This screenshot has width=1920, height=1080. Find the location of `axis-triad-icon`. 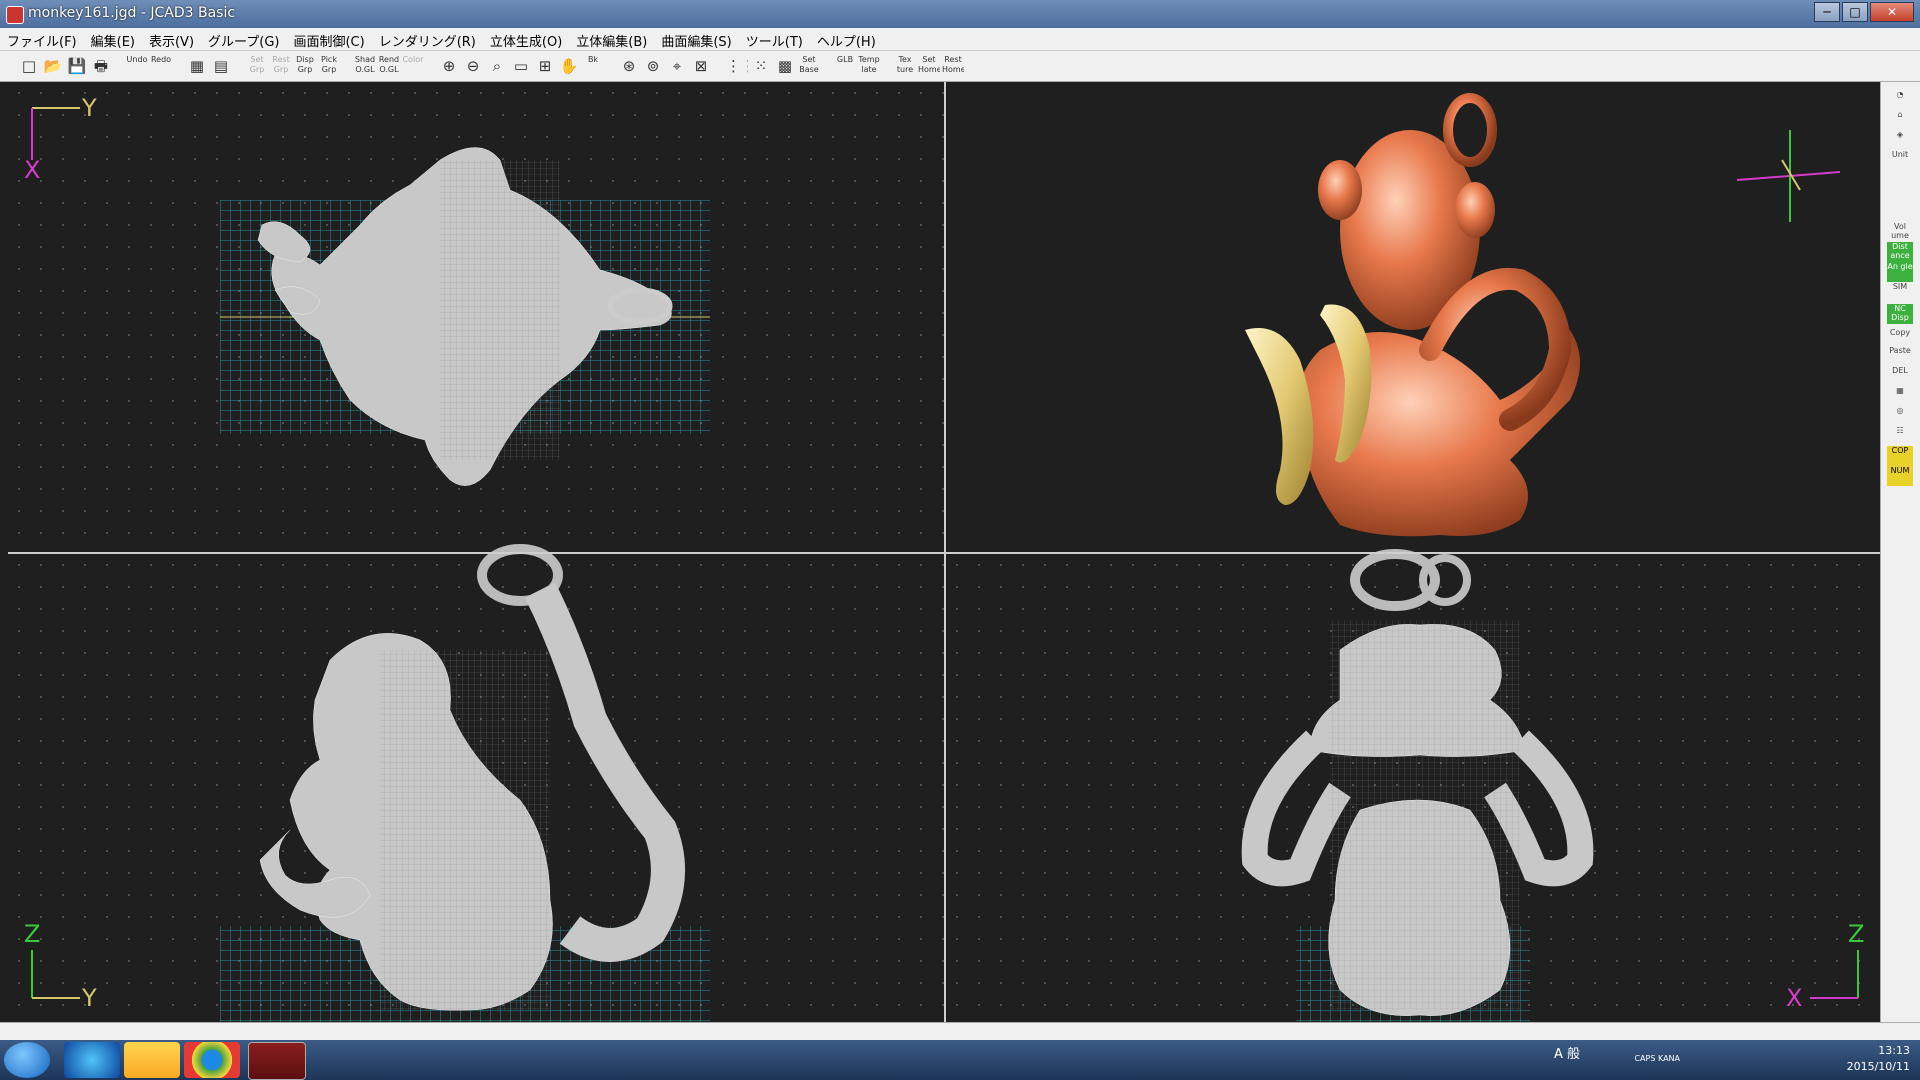

axis-triad-icon is located at coordinates (1788, 176).